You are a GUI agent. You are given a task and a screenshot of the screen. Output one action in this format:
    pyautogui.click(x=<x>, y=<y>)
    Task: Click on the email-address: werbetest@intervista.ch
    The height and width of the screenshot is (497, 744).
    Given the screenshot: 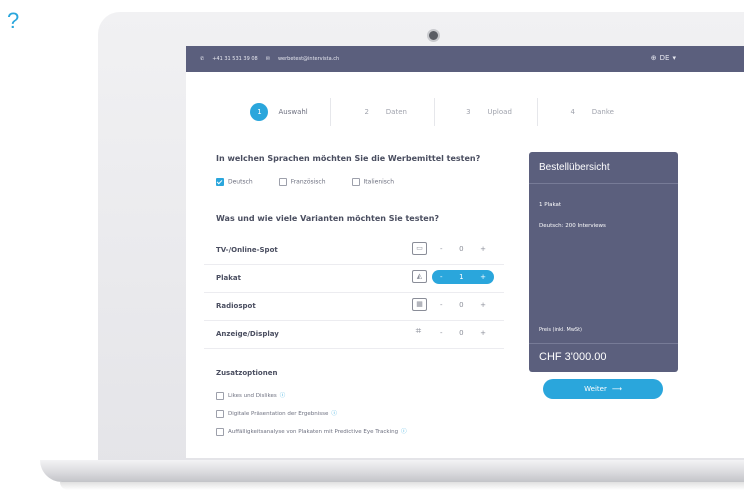 What is the action you would take?
    pyautogui.click(x=308, y=59)
    